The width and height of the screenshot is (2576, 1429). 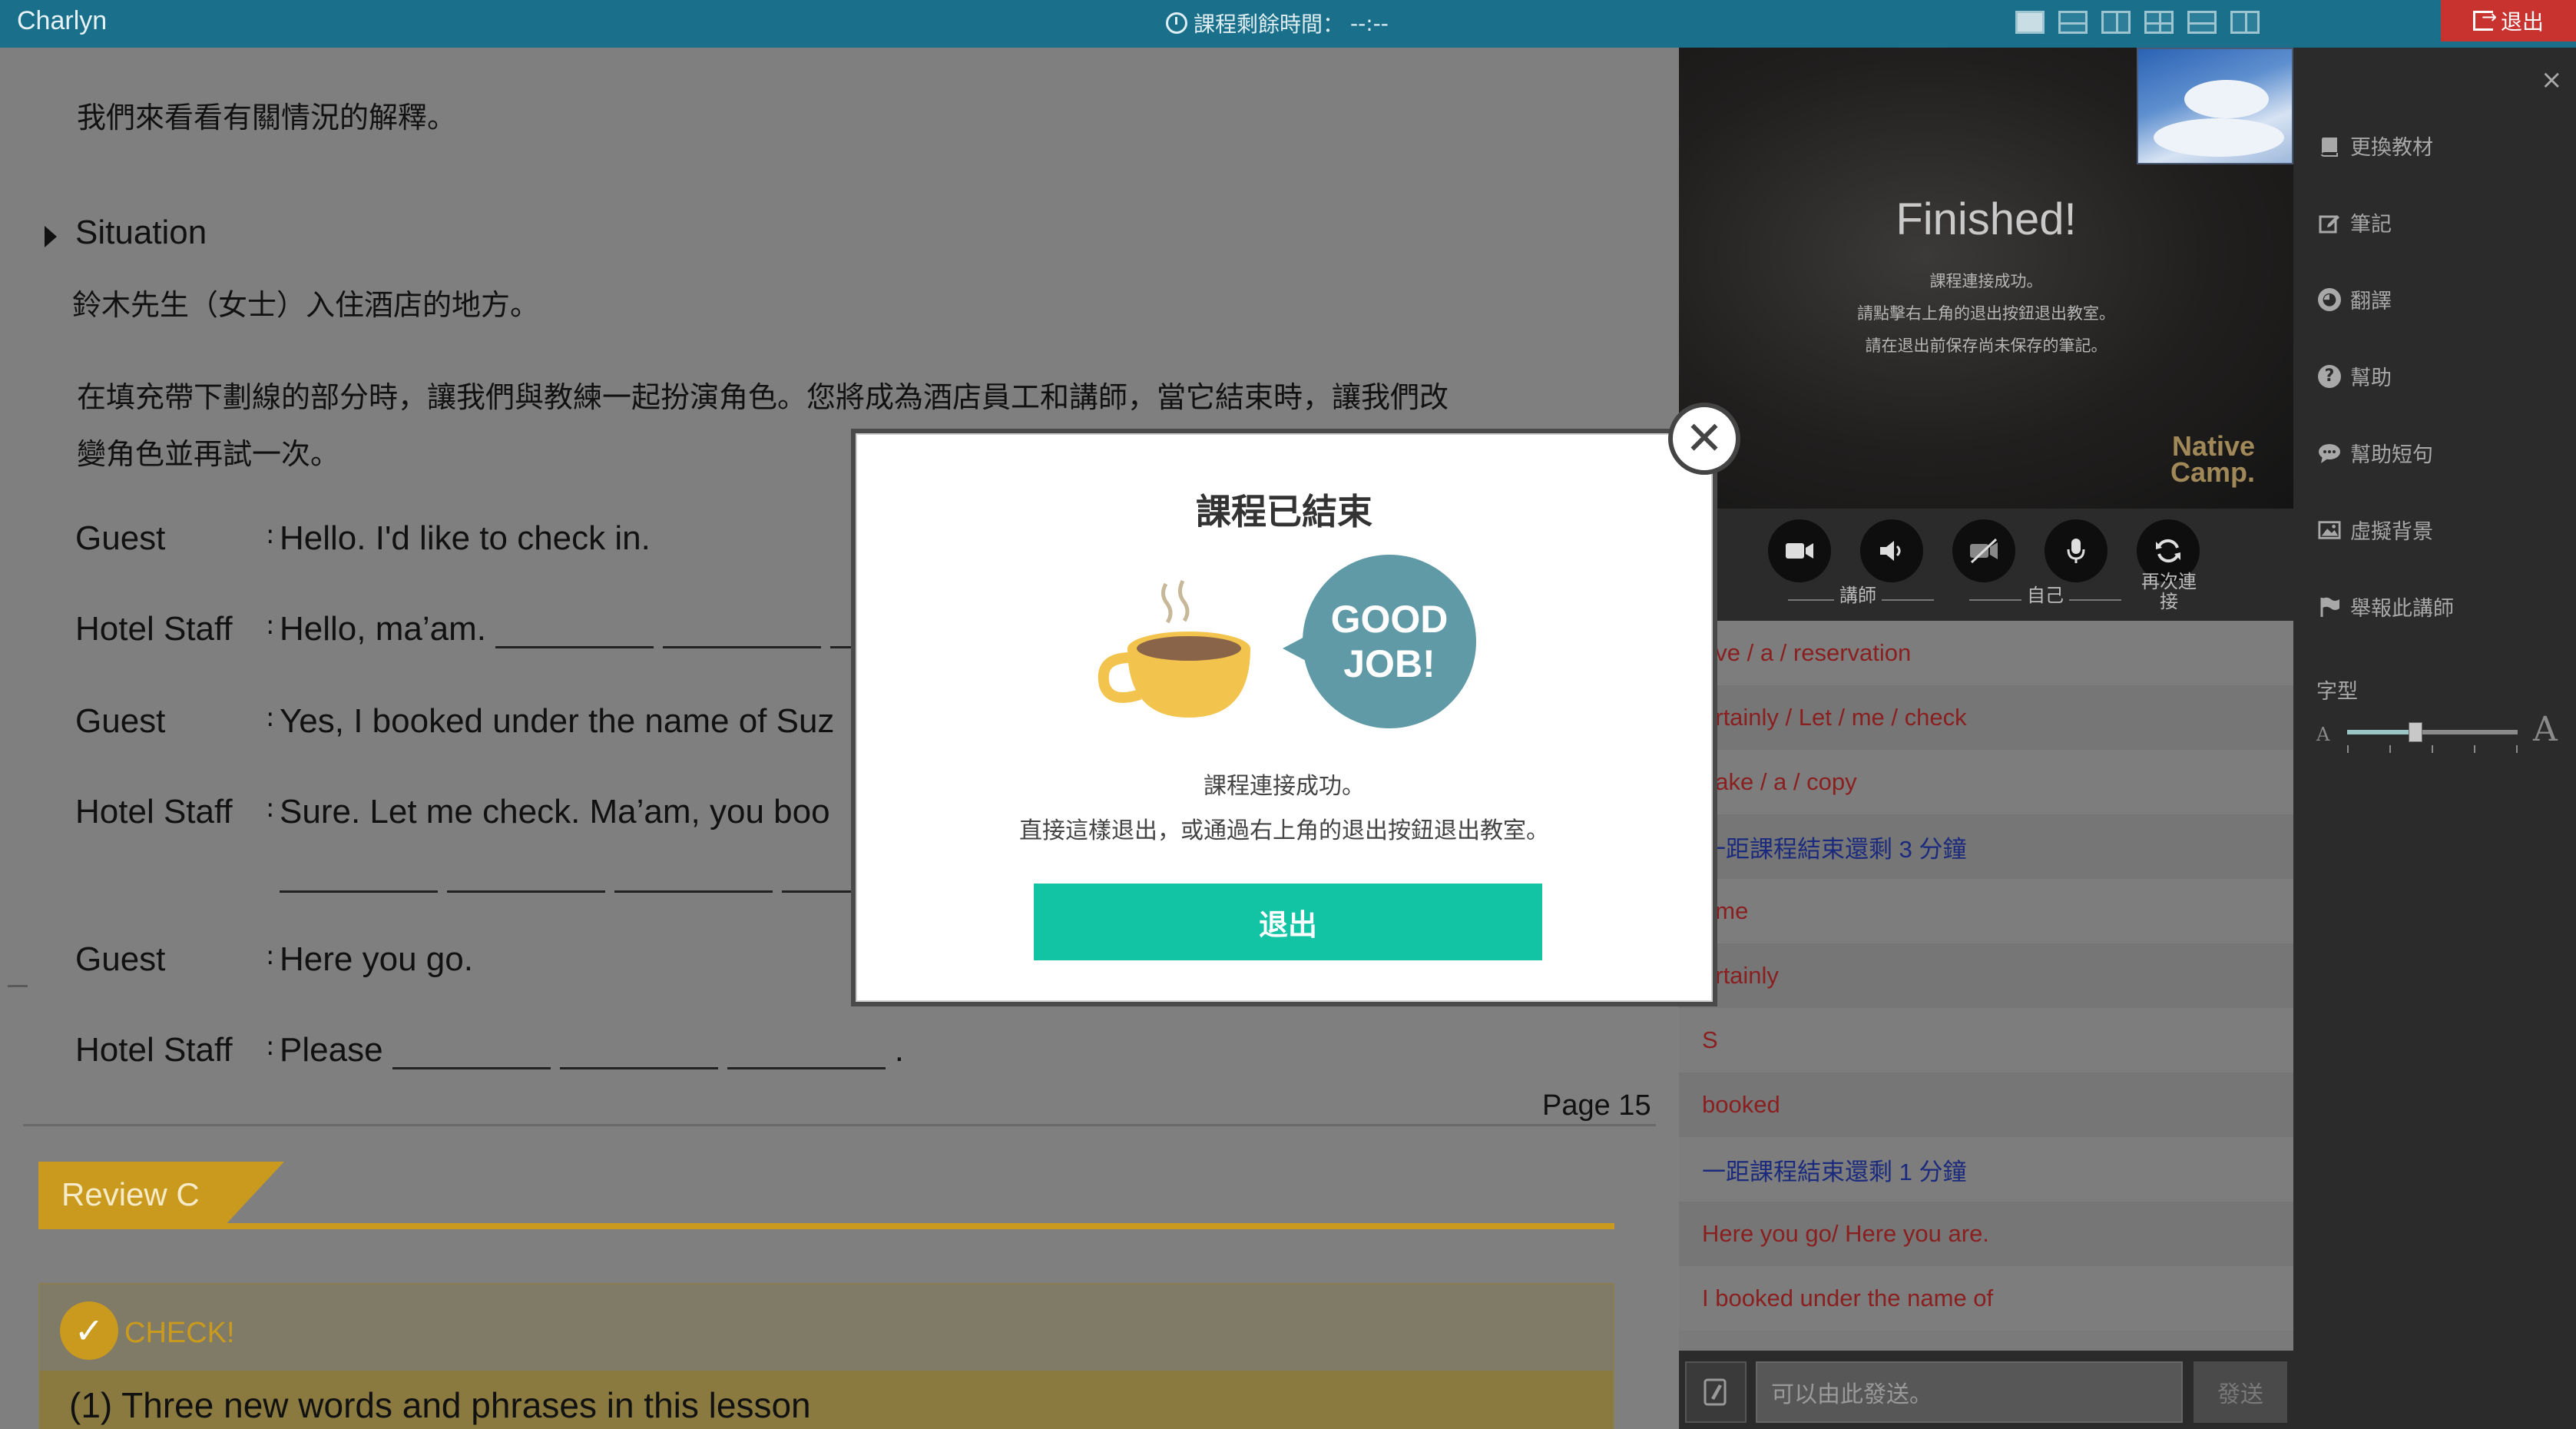 I want to click on chat-message: nake / a / copy, so click(x=1986, y=782).